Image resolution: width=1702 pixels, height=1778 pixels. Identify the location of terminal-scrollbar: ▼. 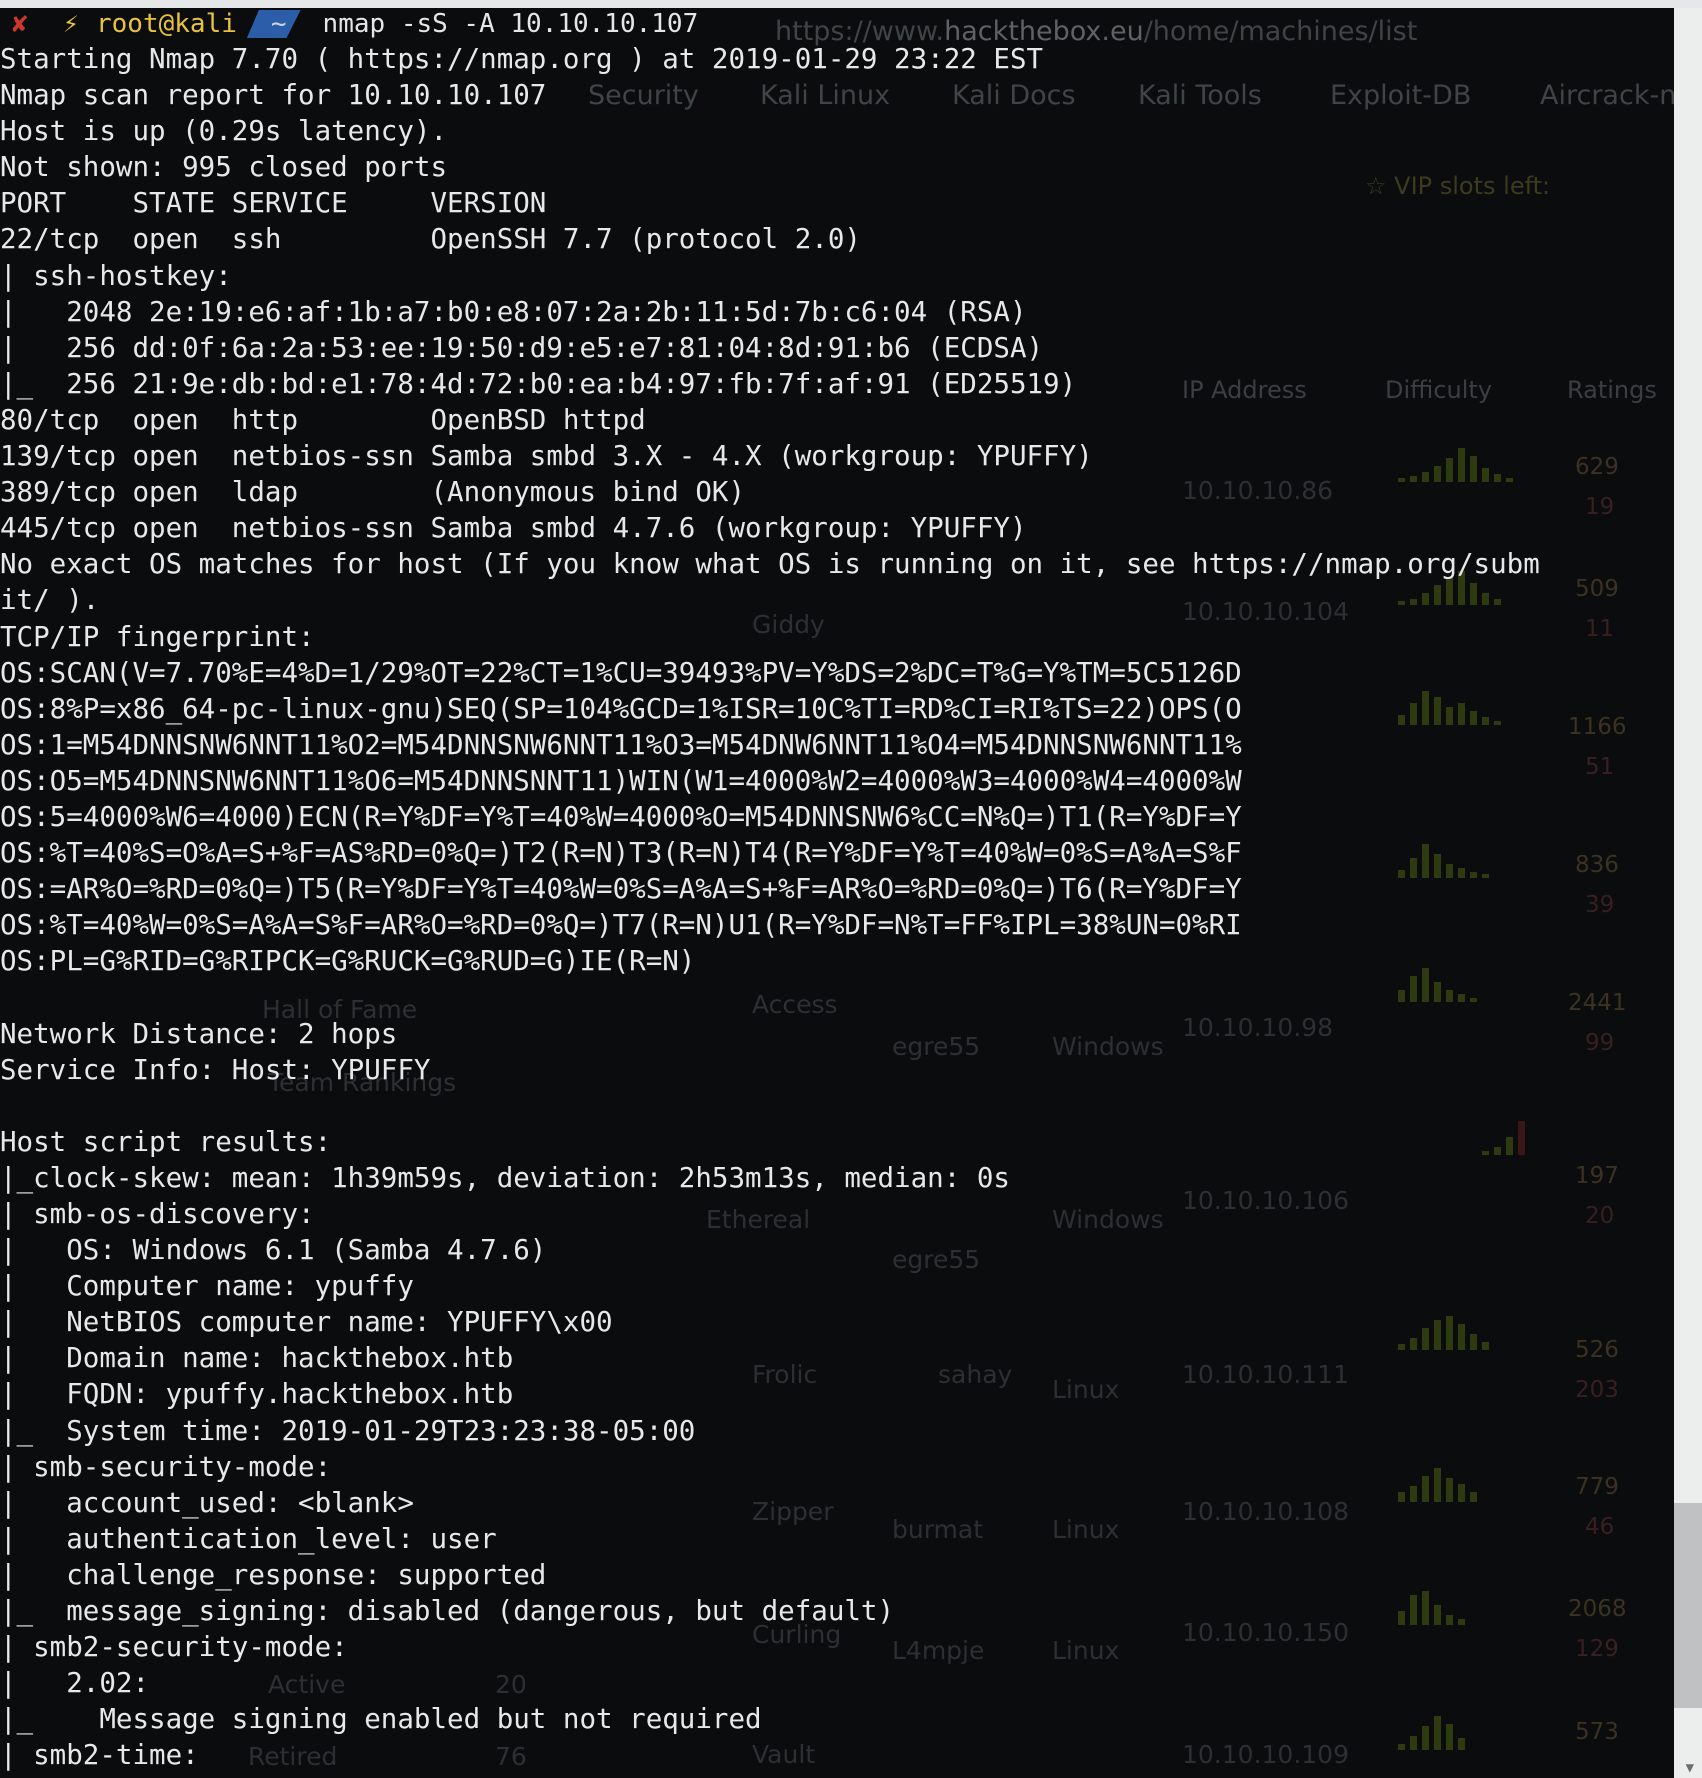
(1688, 893).